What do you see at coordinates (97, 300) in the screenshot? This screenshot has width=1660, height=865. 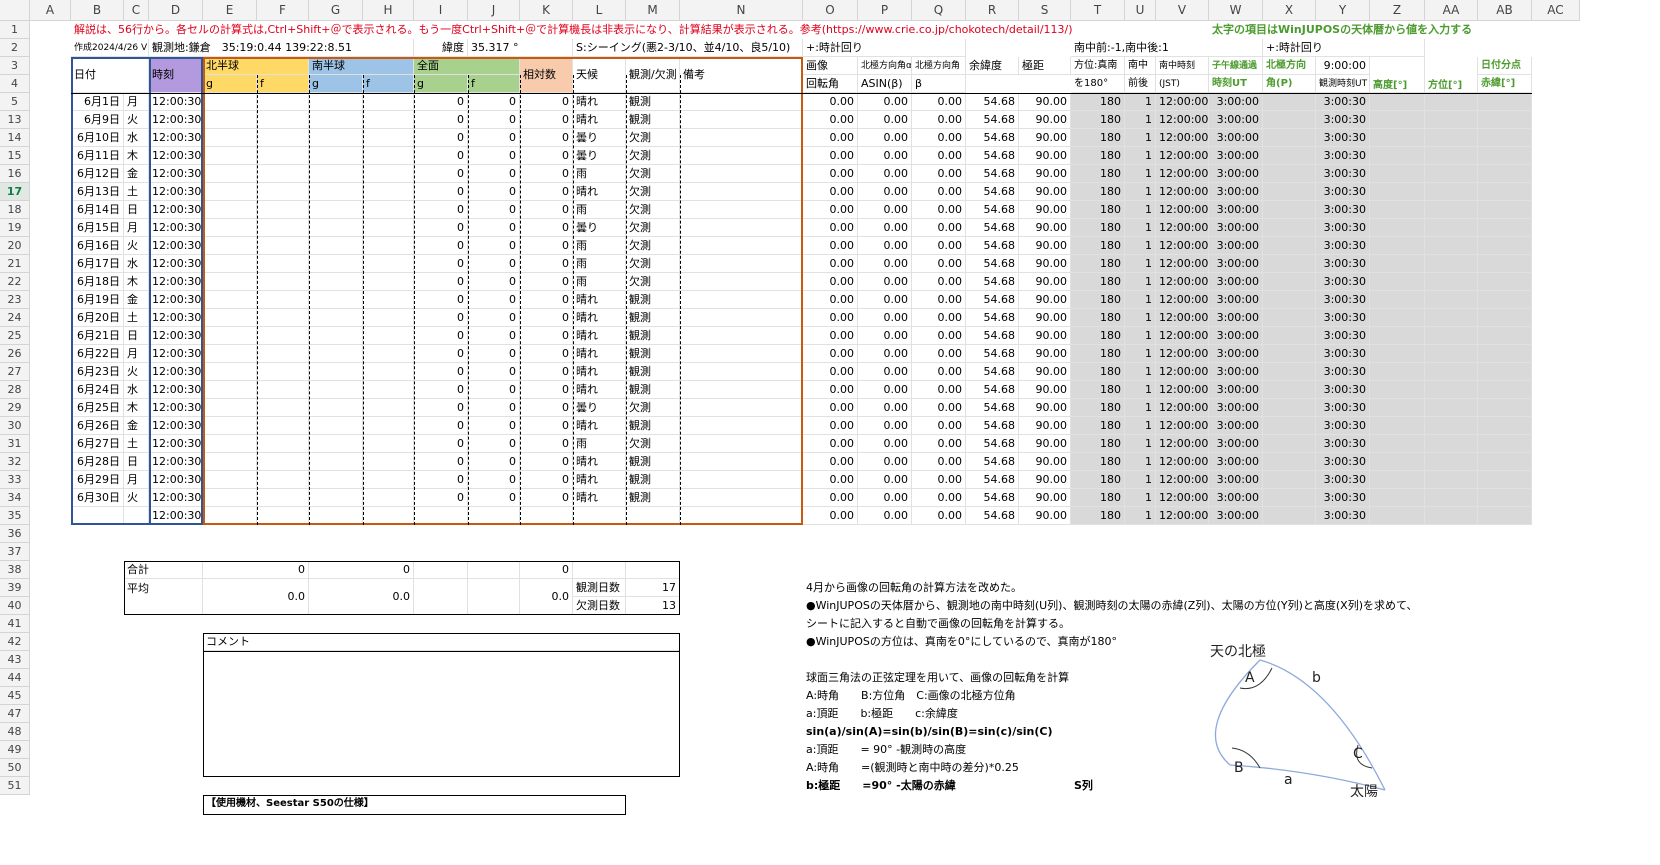 I see `date-cell: 6月19日` at bounding box center [97, 300].